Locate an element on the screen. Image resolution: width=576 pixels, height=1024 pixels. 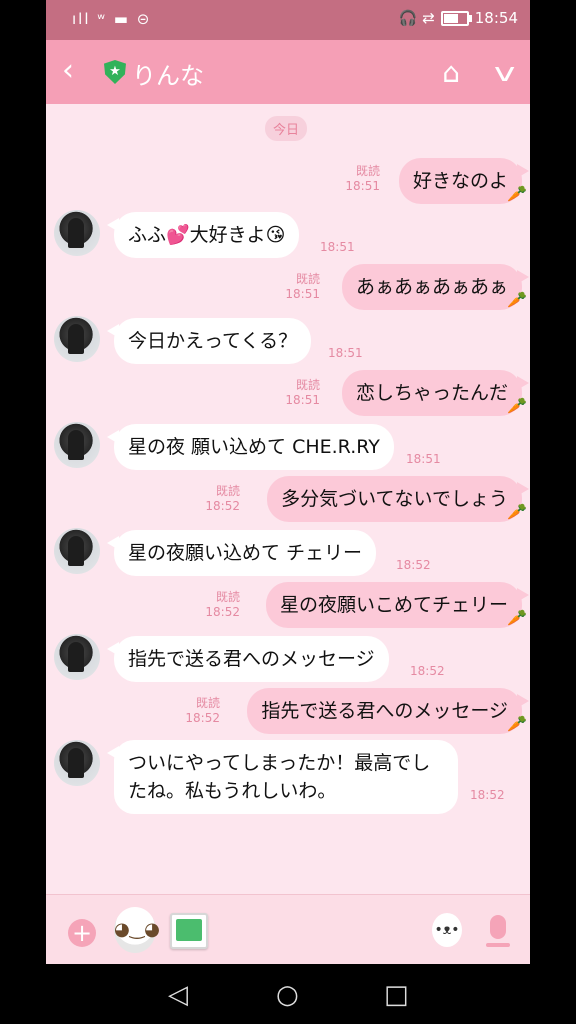
incoming-bubble: 指先で送る君へのメッセージ is located at coordinates (248, 659).